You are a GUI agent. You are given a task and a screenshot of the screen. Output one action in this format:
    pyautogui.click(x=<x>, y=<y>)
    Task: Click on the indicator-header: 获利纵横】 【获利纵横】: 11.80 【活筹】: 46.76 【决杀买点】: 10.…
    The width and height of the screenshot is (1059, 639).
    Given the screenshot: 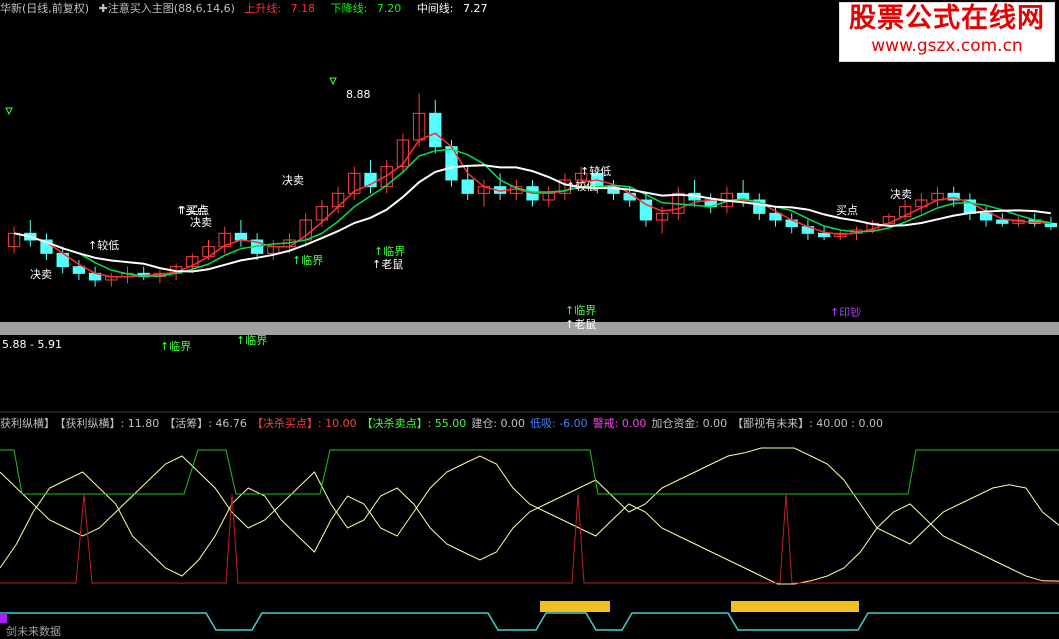 What is the action you would take?
    pyautogui.click(x=444, y=422)
    